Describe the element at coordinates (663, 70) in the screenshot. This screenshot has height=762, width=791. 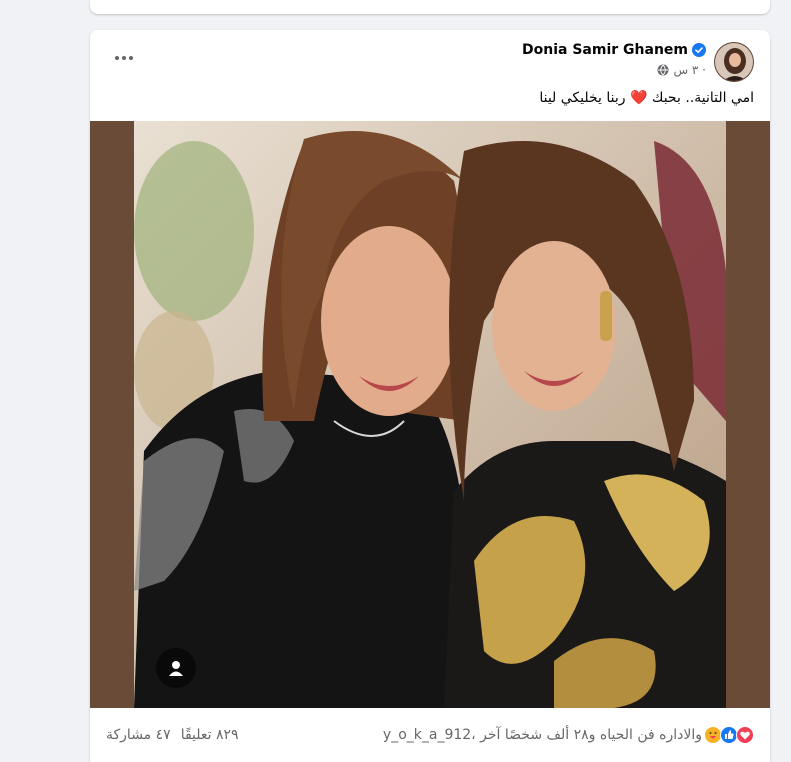
I see `globe-icon` at that location.